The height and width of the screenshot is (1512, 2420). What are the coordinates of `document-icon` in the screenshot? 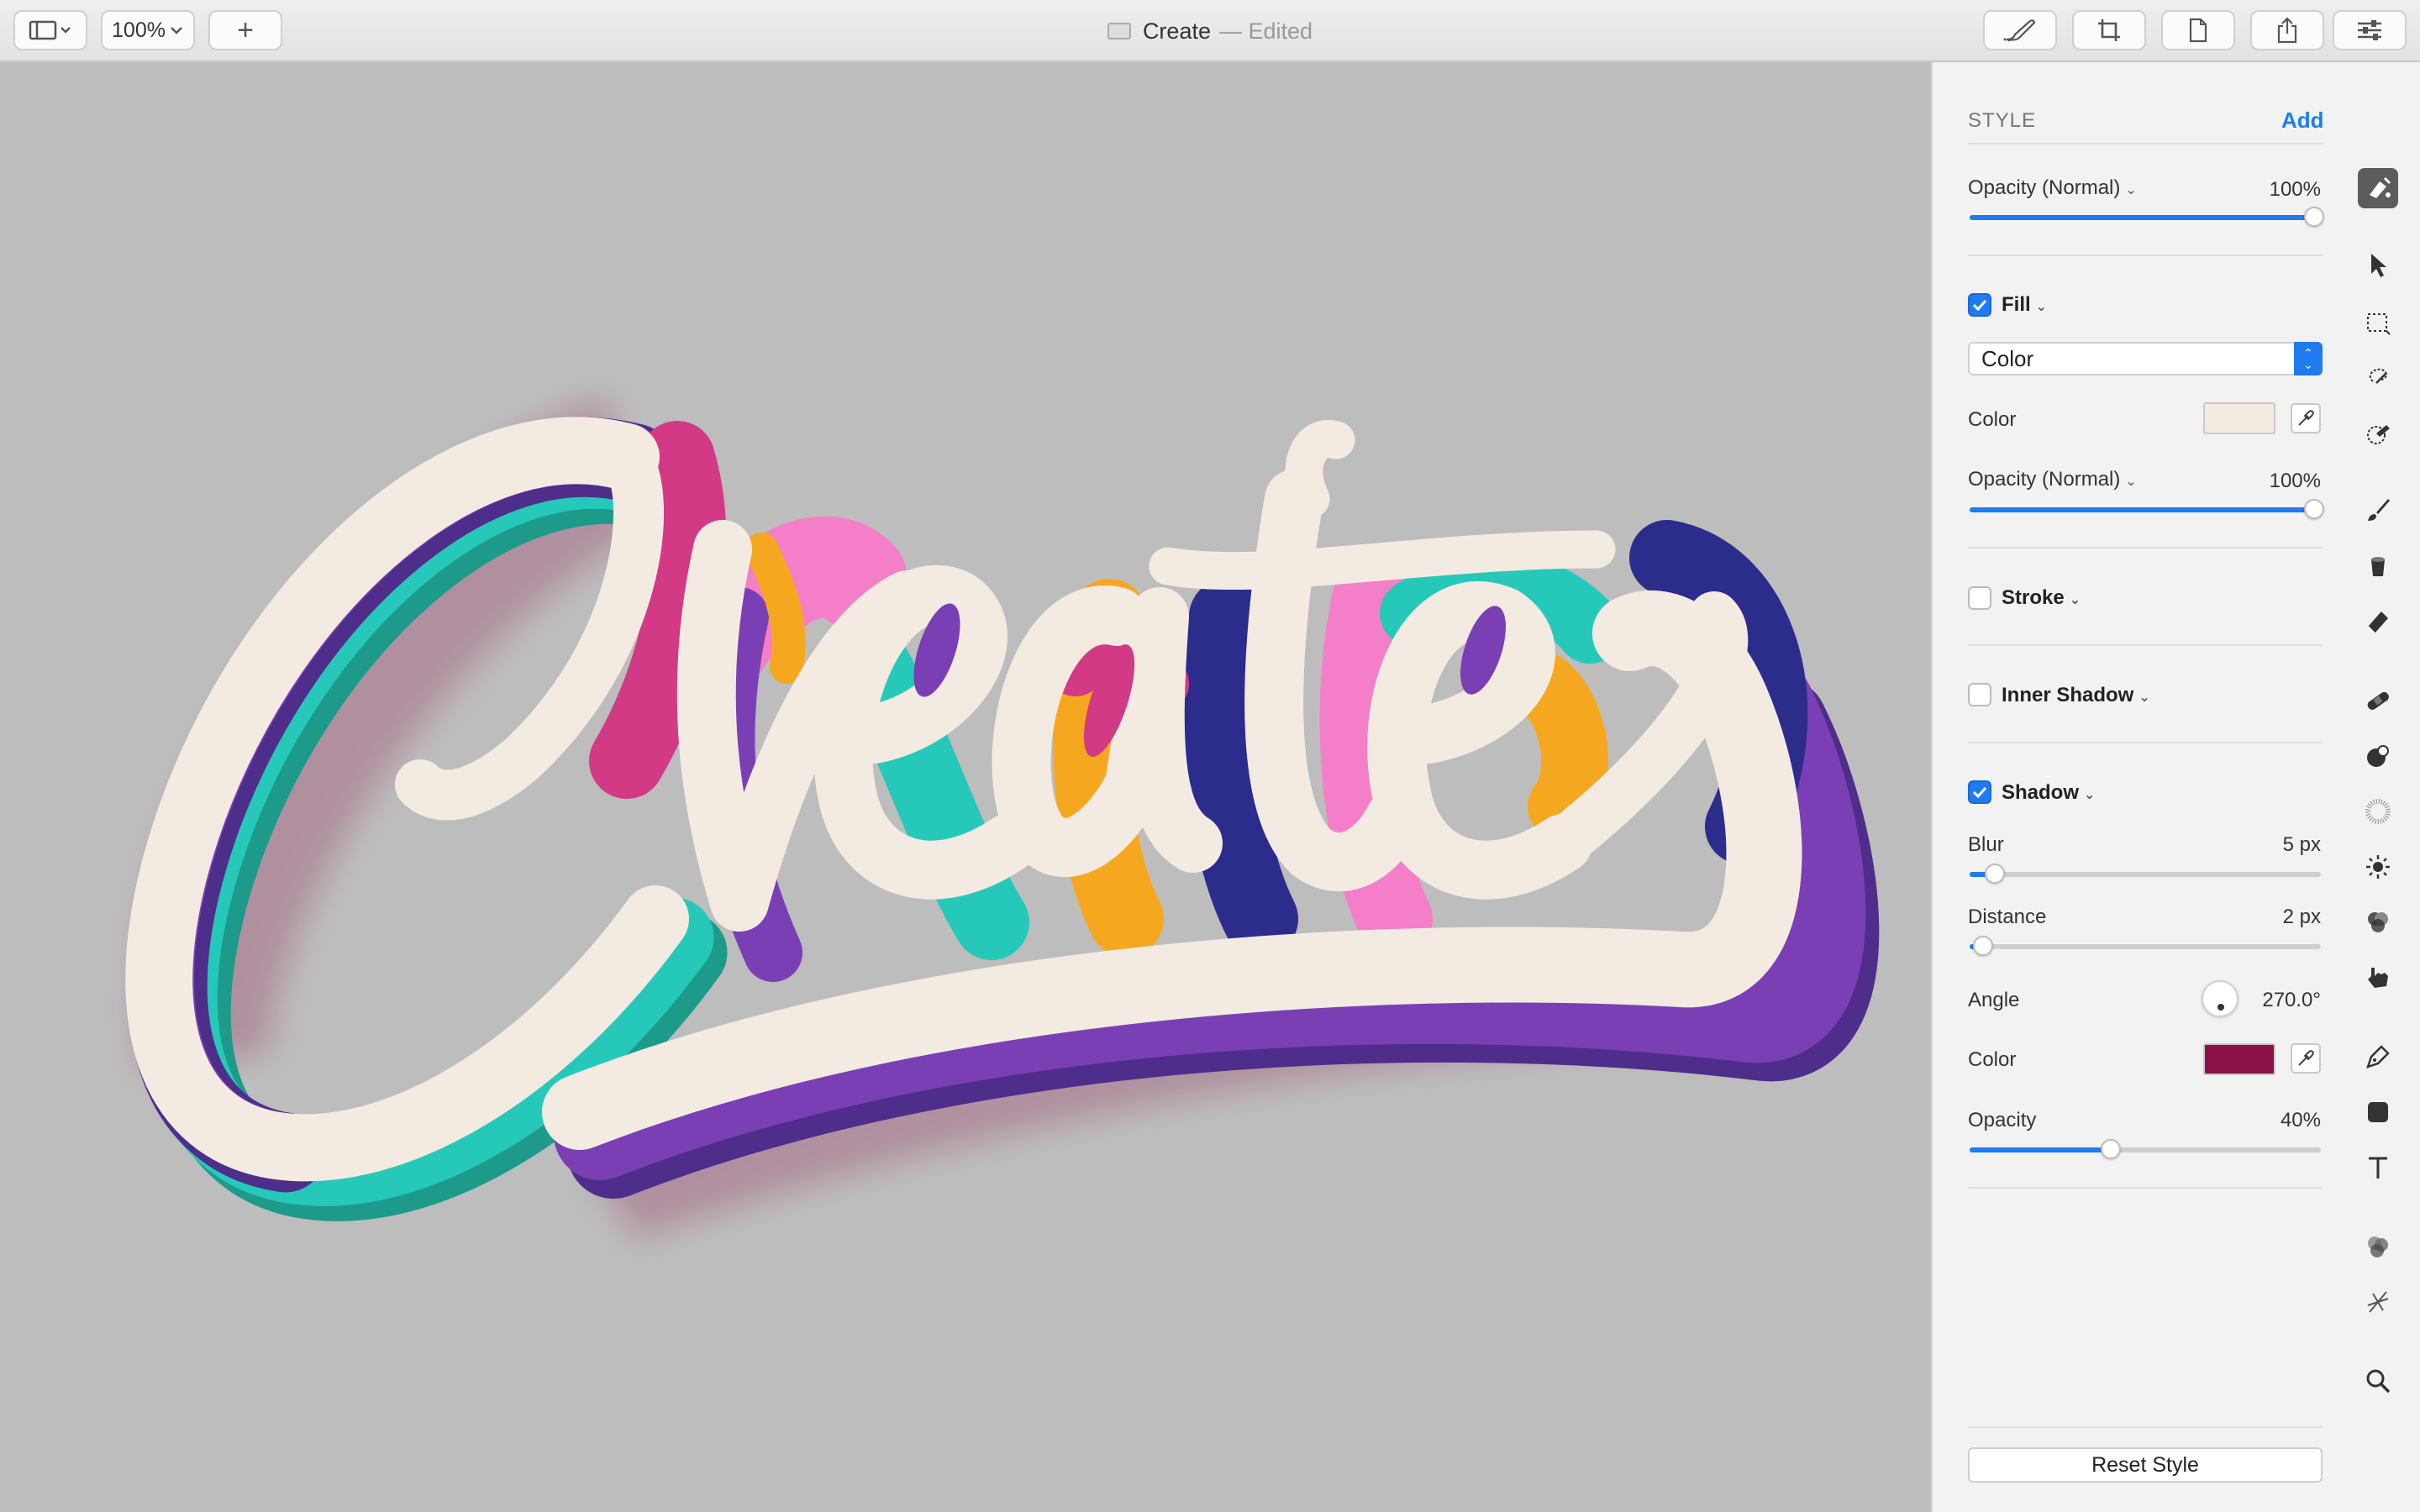 It's located at (1119, 31).